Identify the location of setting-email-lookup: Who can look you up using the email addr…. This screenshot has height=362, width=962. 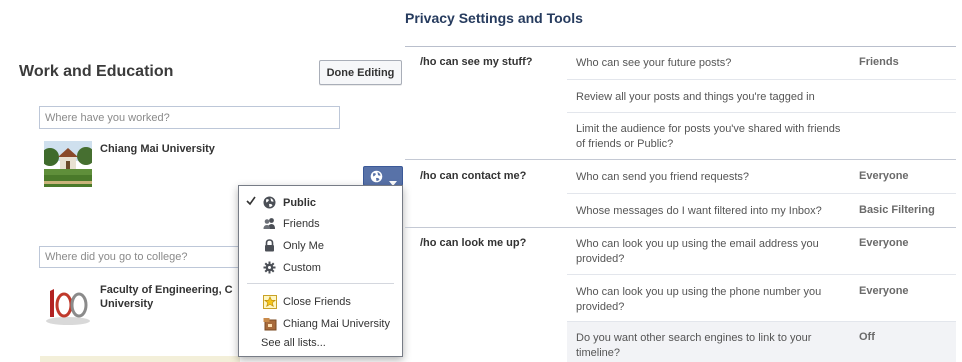
(712, 252).